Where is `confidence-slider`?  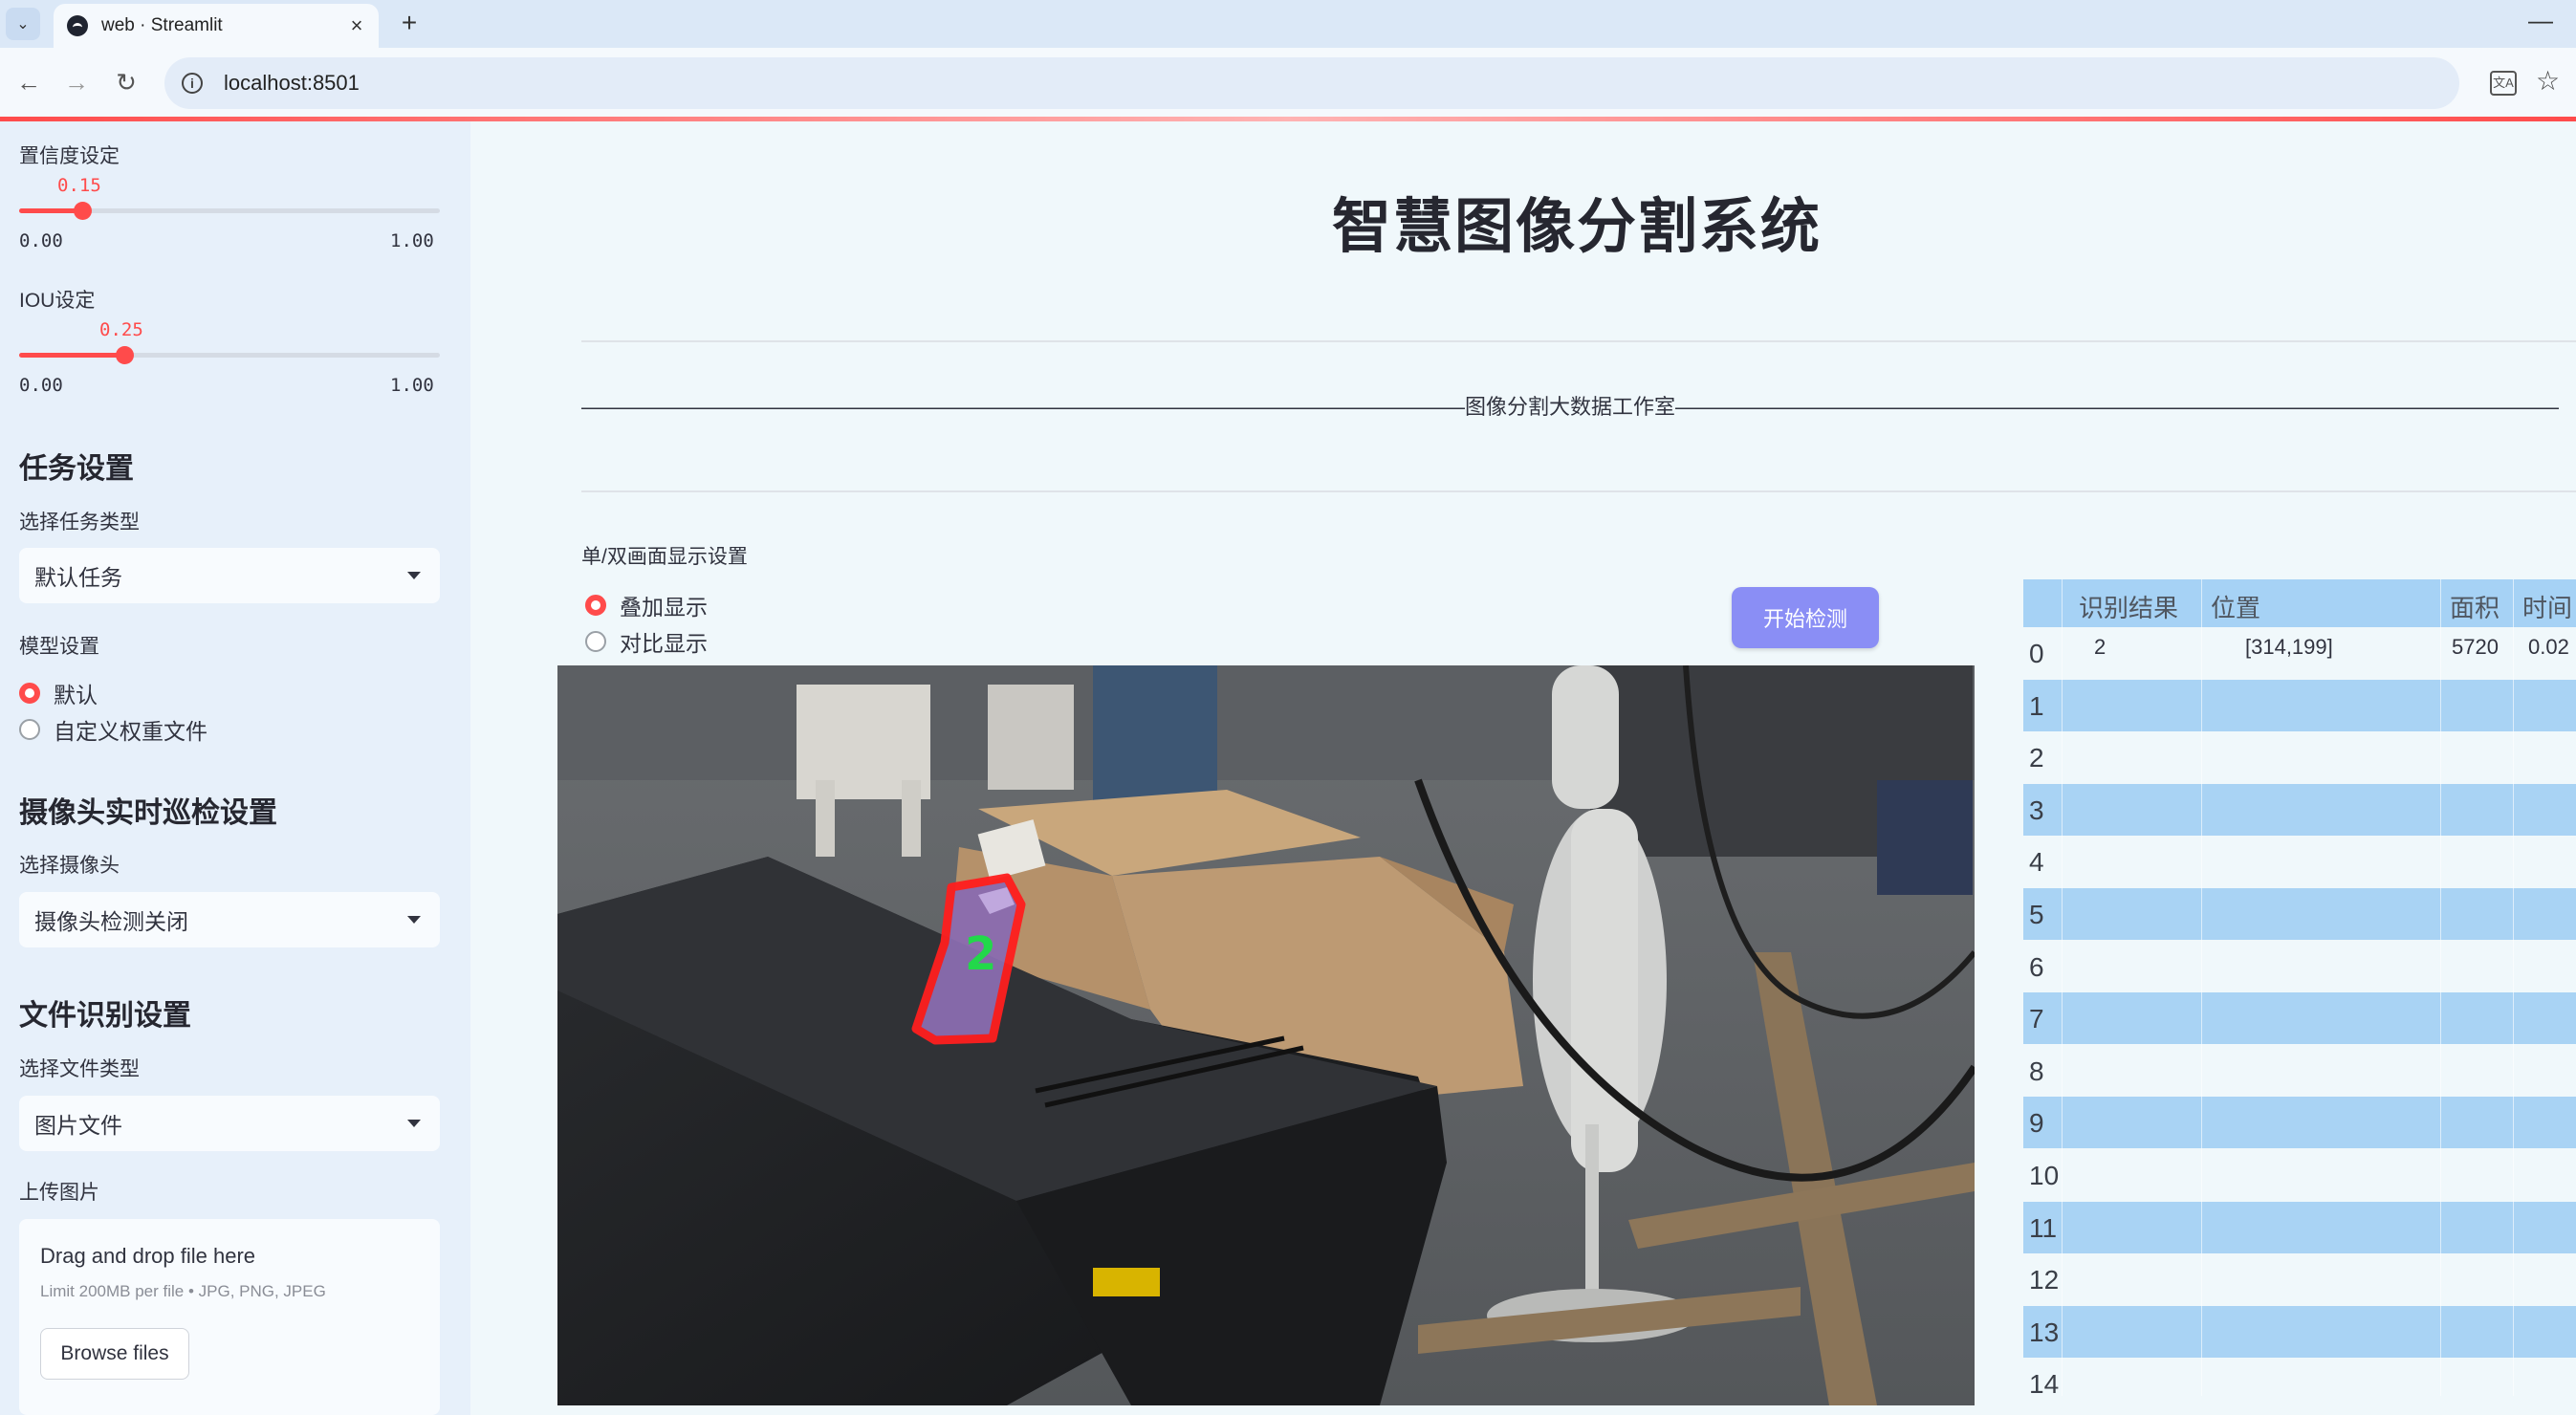
confidence-slider is located at coordinates (229, 211).